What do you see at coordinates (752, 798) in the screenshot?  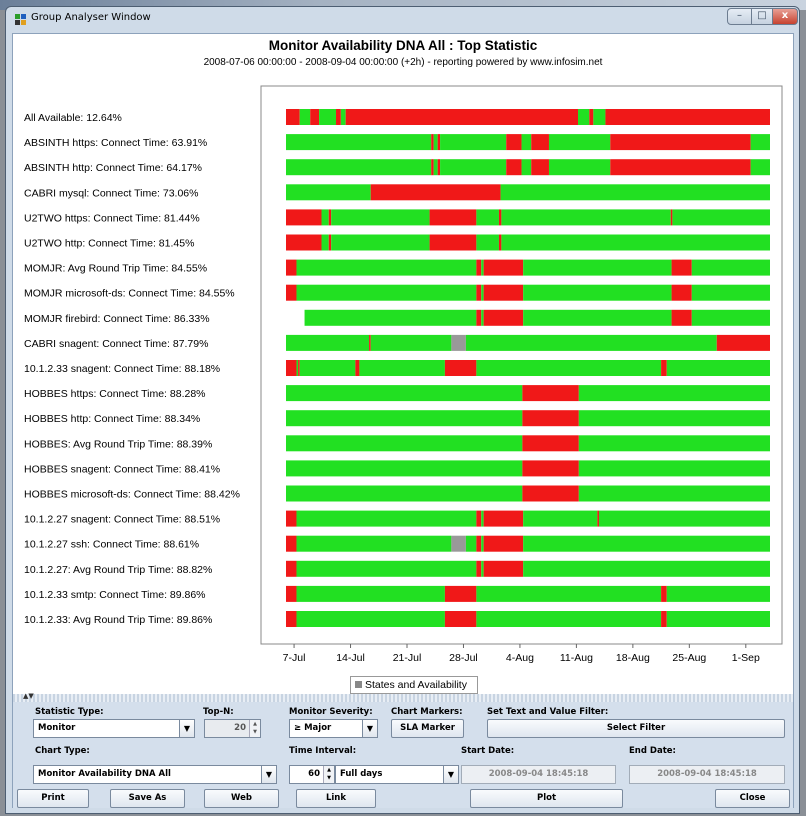 I see `close-button: Close` at bounding box center [752, 798].